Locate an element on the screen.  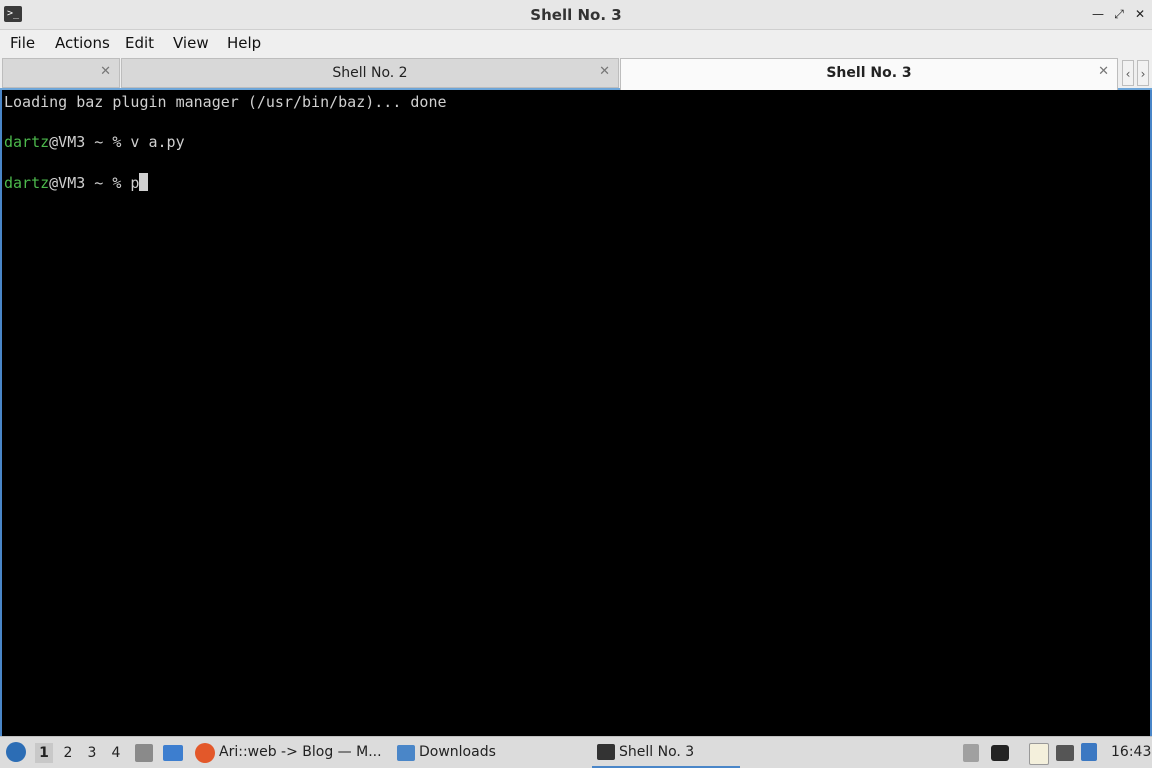
tab-label: Shell No. 3 is located at coordinates (869, 73).